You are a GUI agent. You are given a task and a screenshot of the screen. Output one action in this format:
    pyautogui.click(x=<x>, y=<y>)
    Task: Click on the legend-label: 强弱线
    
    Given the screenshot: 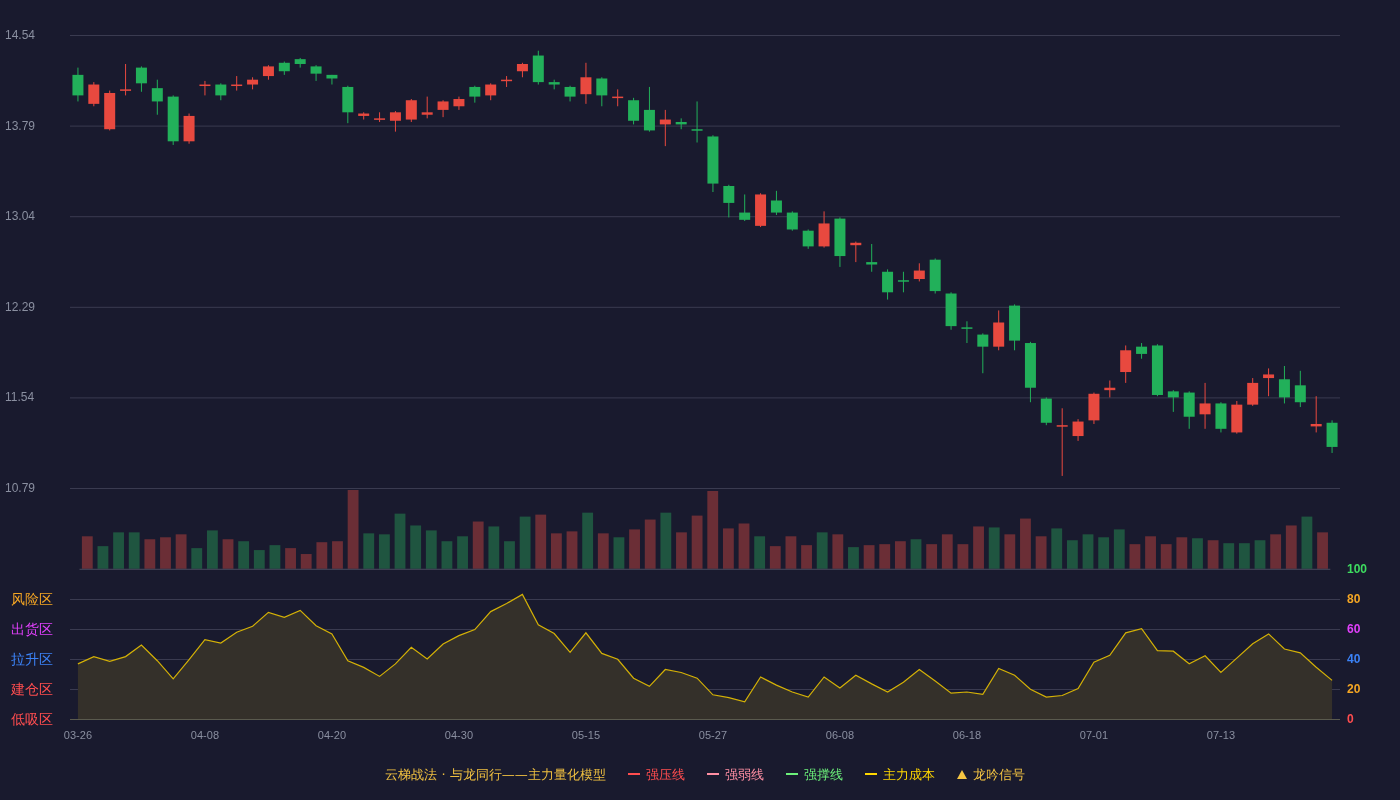 What is the action you would take?
    pyautogui.click(x=744, y=774)
    